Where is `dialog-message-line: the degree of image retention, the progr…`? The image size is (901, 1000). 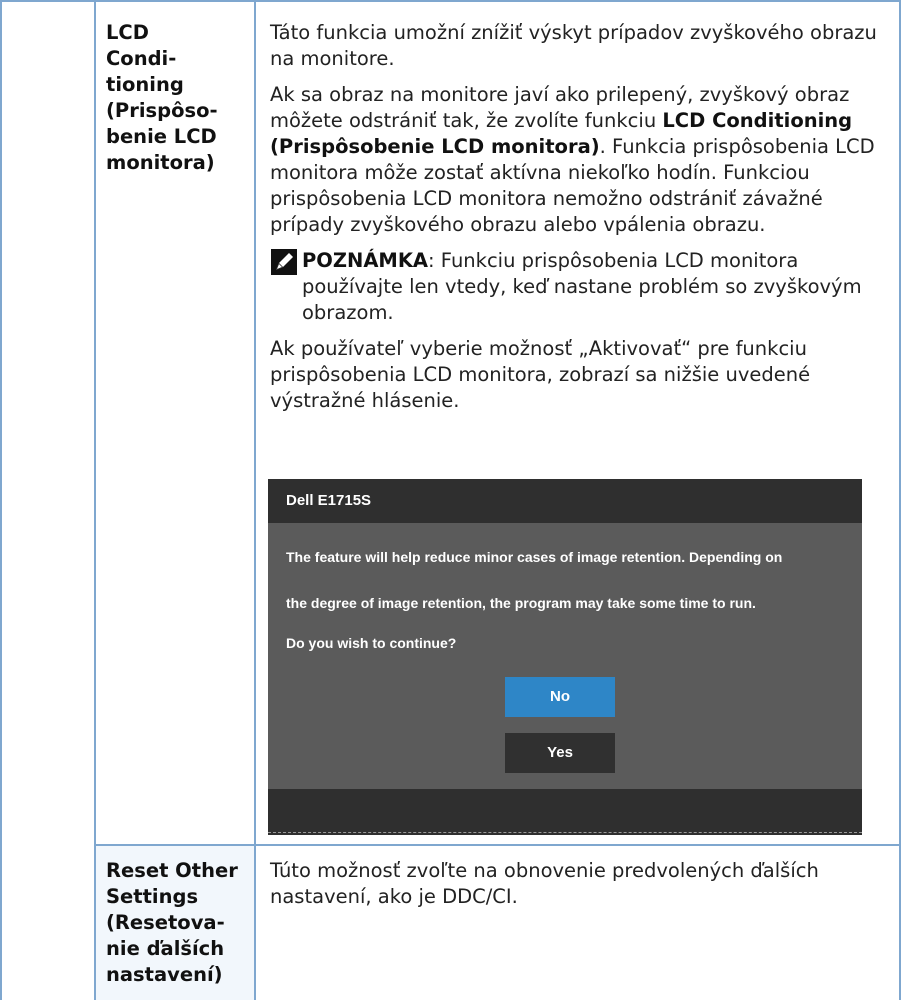
dialog-message-line: the degree of image retention, the progr… is located at coordinates (521, 603).